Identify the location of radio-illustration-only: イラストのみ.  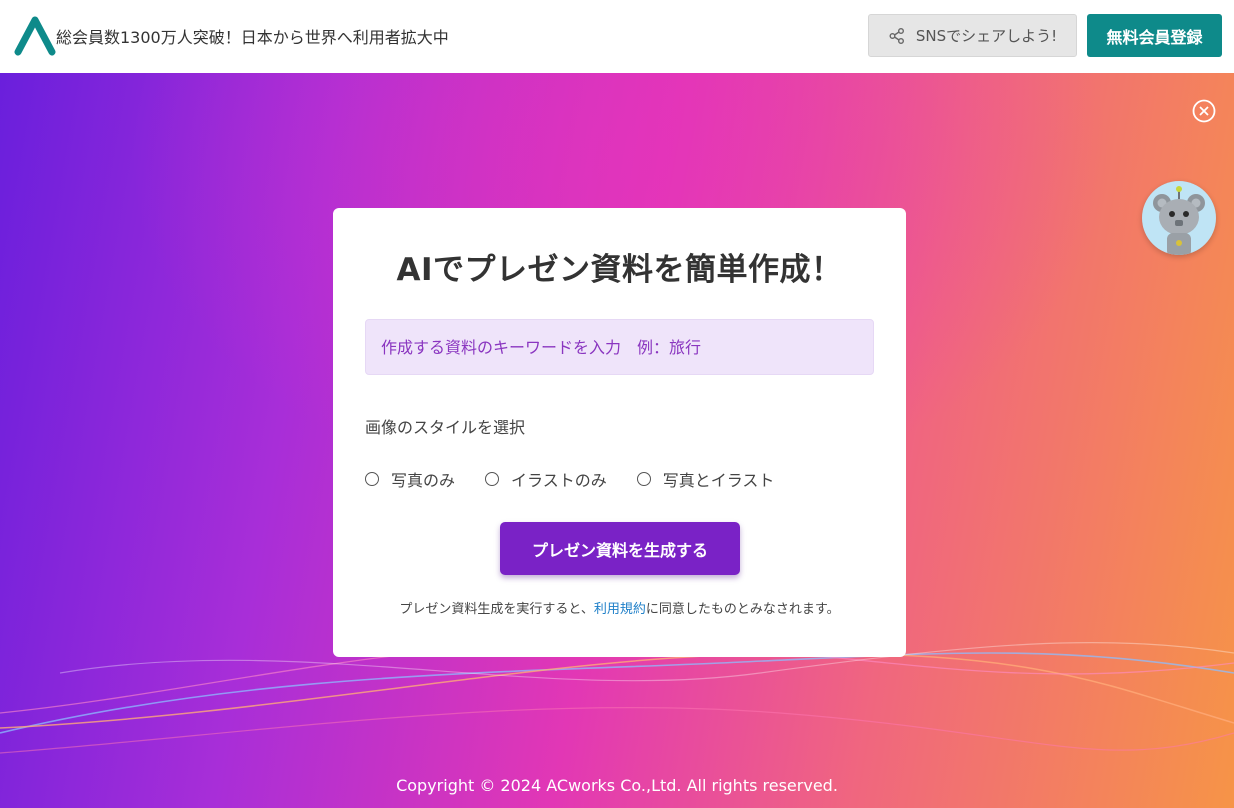
(546, 479).